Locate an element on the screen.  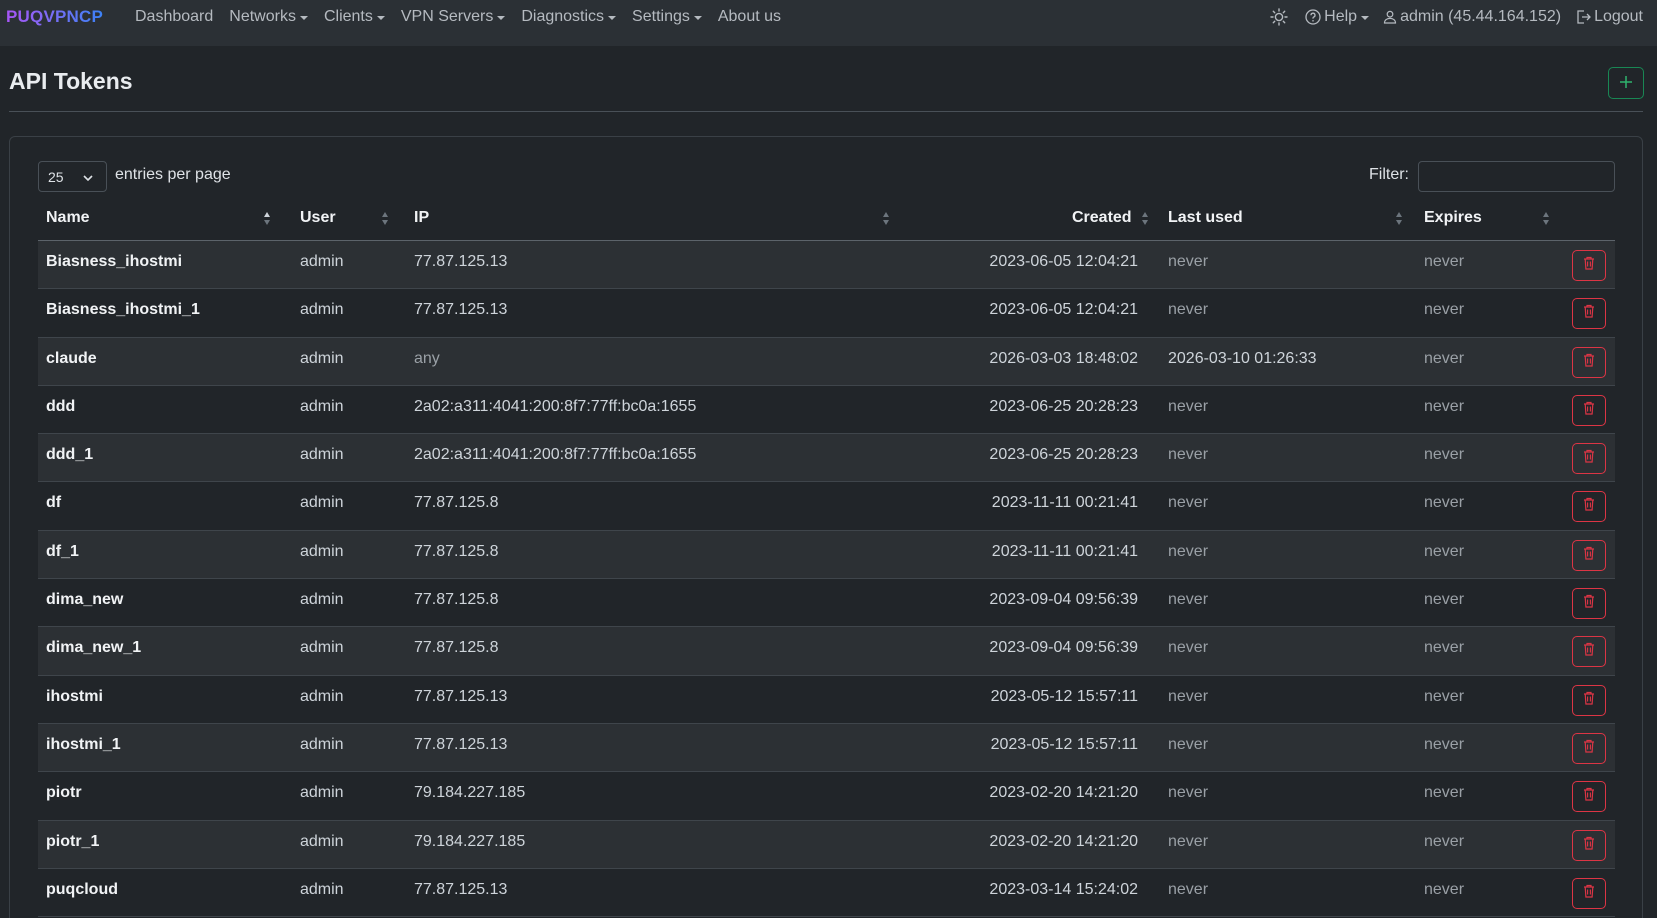
logout-link: Logout is located at coordinates (1609, 17).